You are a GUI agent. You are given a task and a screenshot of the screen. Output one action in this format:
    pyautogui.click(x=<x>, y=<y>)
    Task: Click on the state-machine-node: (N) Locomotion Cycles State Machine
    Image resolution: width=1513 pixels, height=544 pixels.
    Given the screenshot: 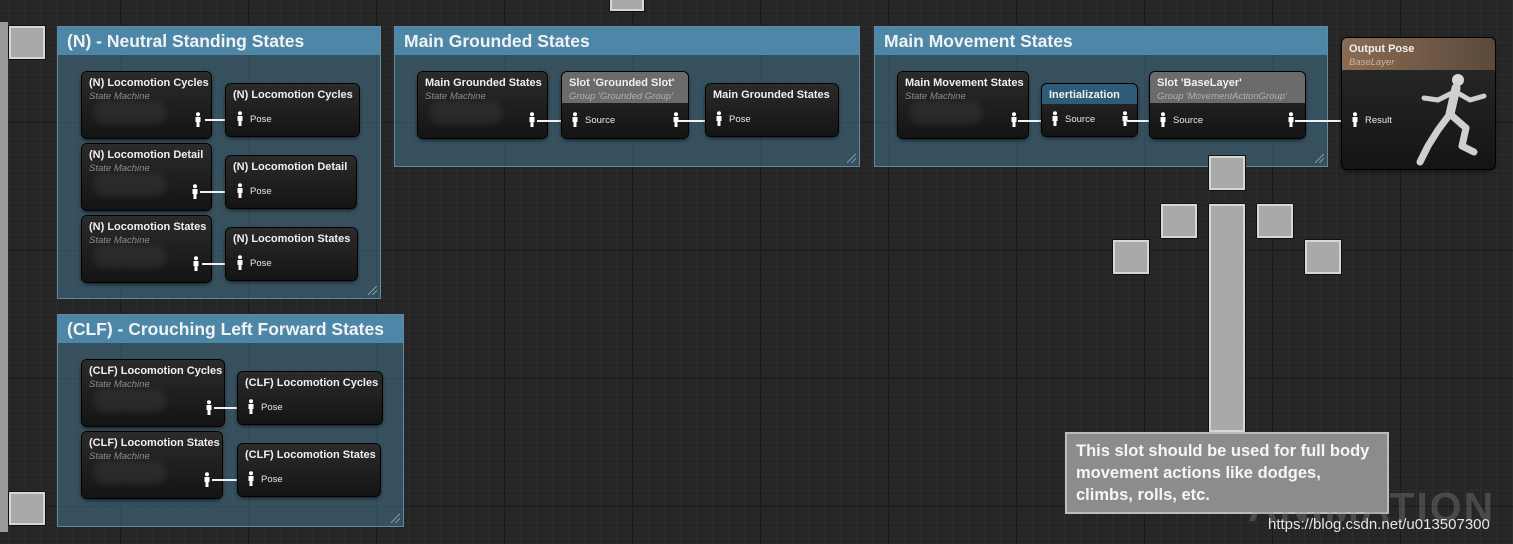 What is the action you would take?
    pyautogui.click(x=146, y=105)
    